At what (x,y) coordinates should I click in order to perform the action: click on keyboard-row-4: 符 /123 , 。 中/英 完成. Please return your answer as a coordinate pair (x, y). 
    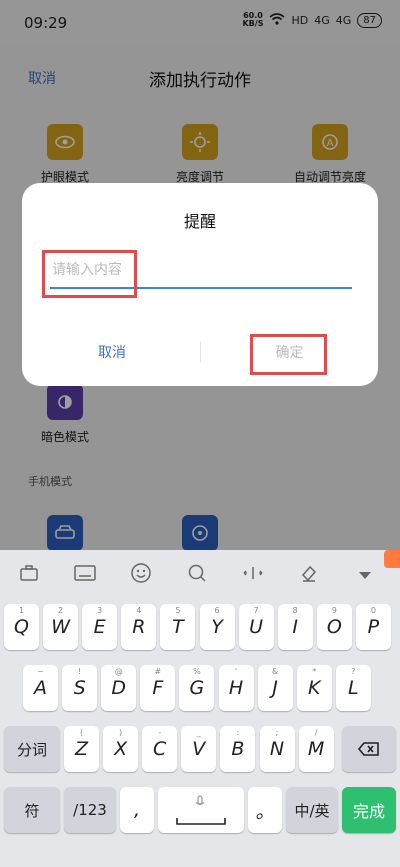
    Looking at the image, I should click on (200, 812).